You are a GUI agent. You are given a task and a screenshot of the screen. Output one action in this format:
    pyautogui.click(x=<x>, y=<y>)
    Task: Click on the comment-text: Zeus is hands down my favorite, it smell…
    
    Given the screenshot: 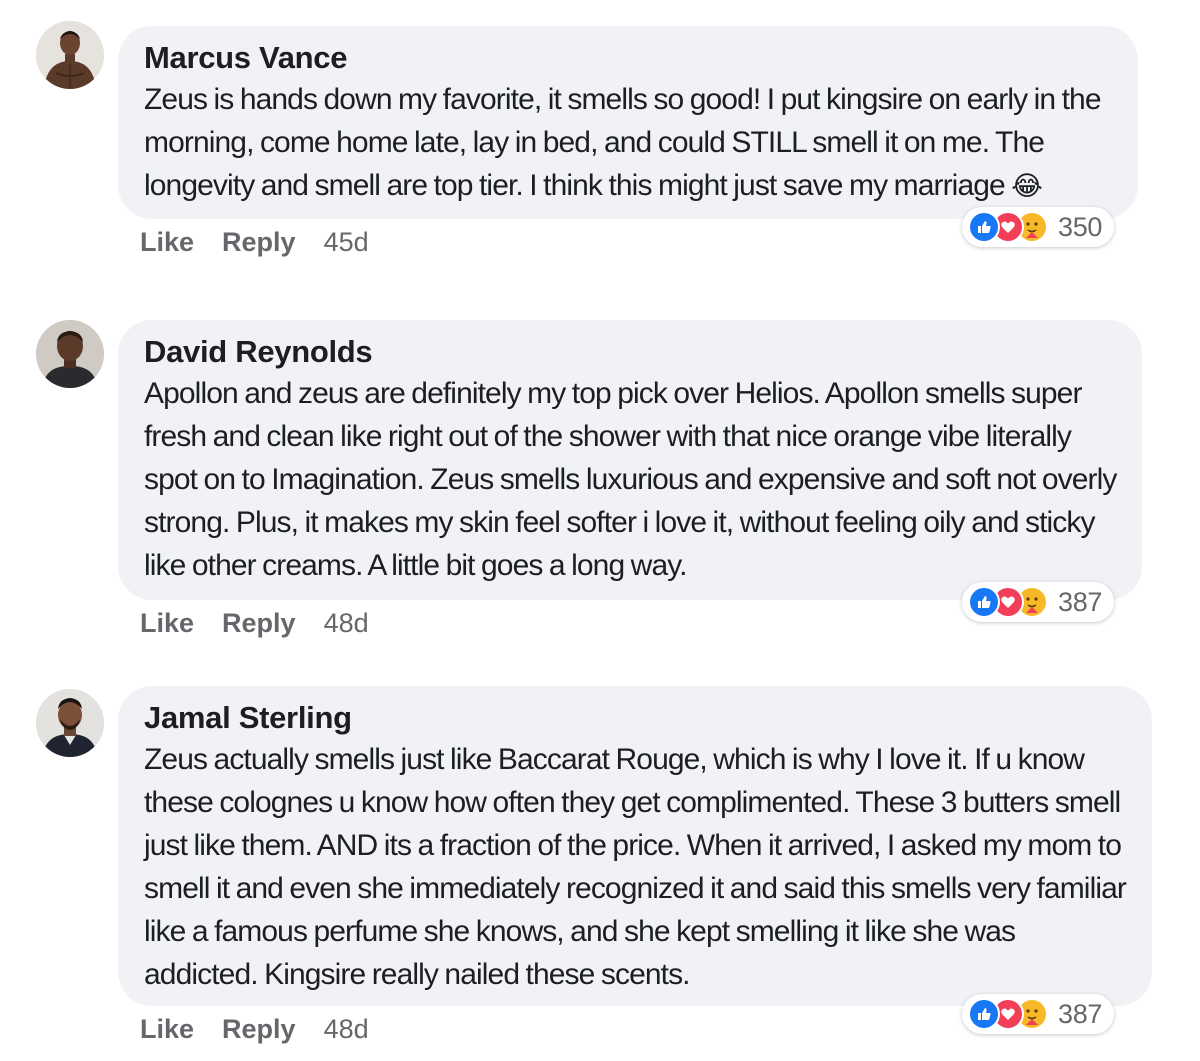 What is the action you would take?
    pyautogui.click(x=629, y=143)
    